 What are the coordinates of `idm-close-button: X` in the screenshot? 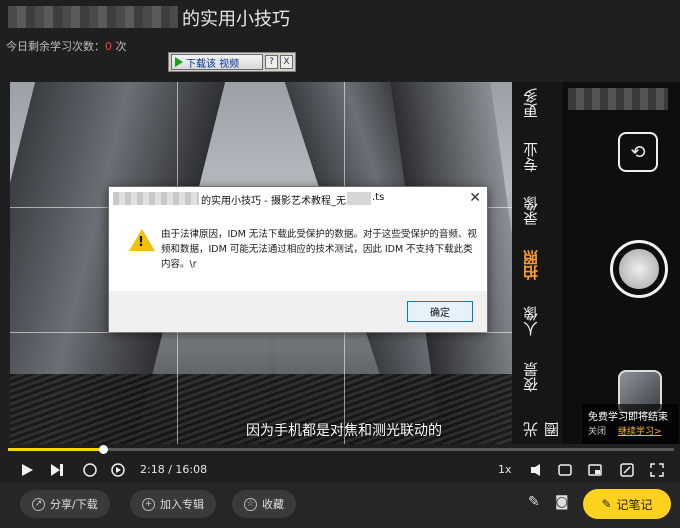 It's located at (286, 62).